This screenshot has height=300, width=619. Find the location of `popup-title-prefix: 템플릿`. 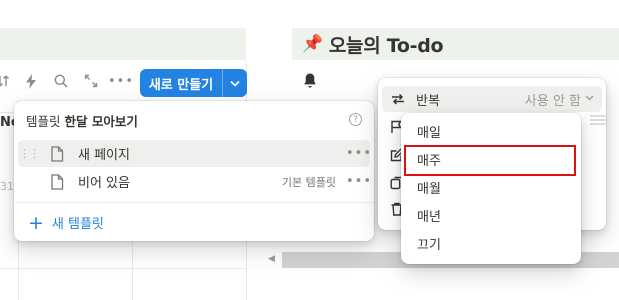

popup-title-prefix: 템플릿 is located at coordinates (43, 121).